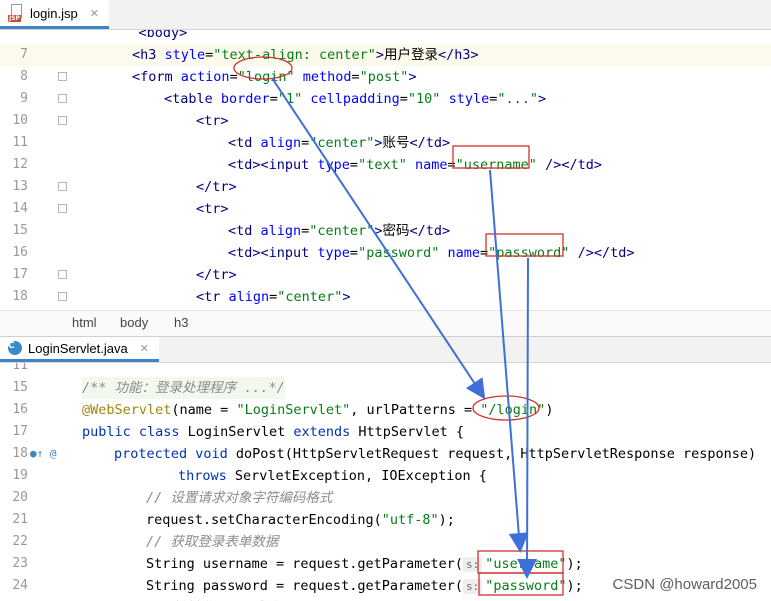 The image size is (771, 601). I want to click on code-text: <tr>, so click(212, 209).